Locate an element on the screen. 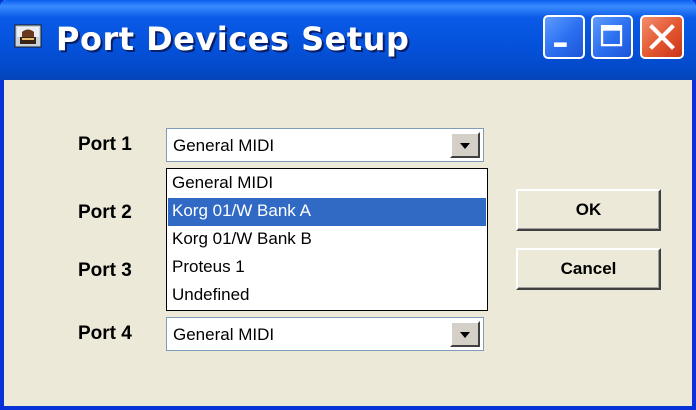  port-4-value: General MIDI is located at coordinates (224, 334).